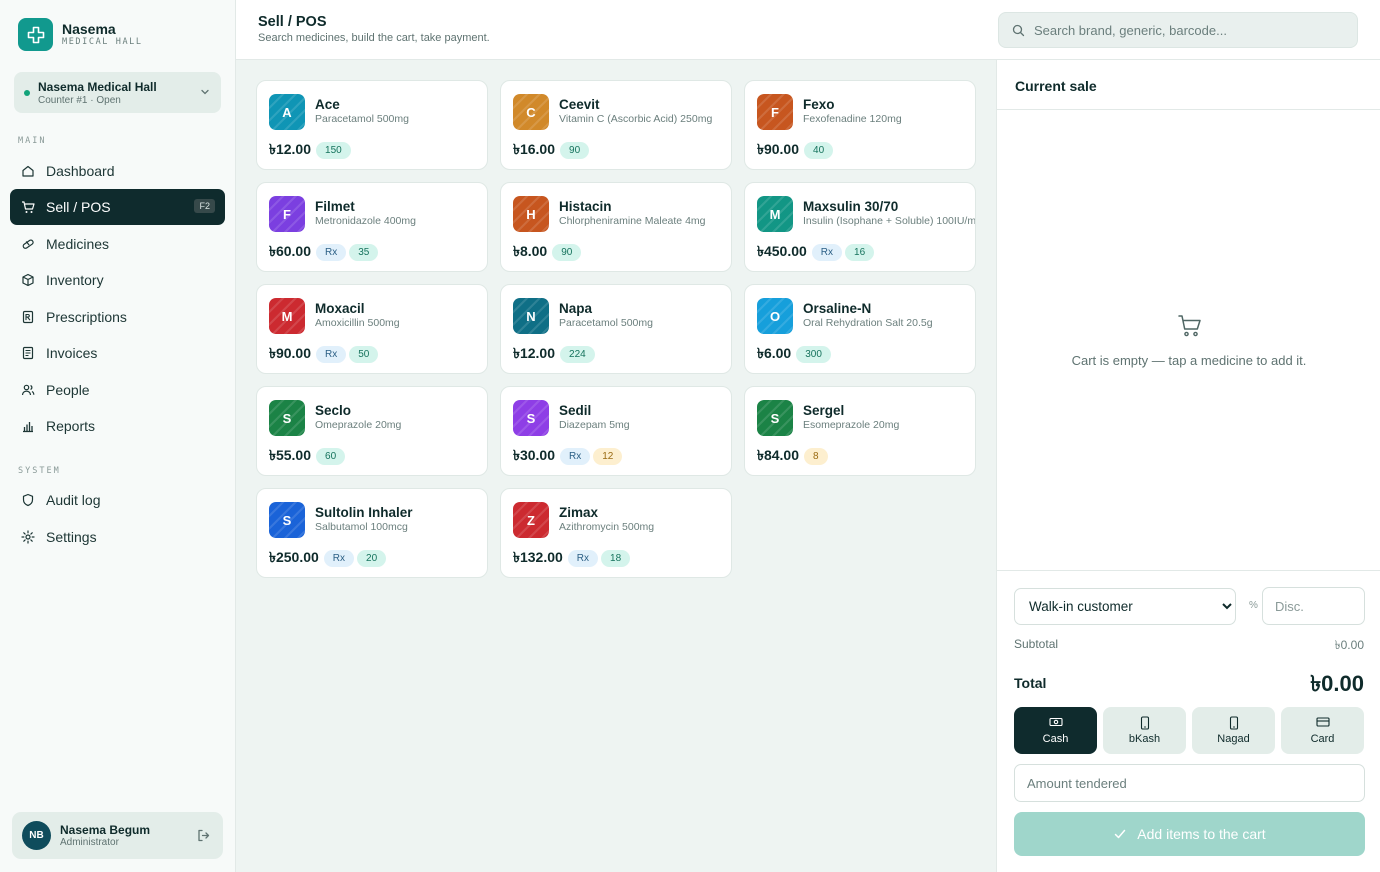 The width and height of the screenshot is (1380, 872). Describe the element at coordinates (331, 456) in the screenshot. I see `stock-badge: 60` at that location.